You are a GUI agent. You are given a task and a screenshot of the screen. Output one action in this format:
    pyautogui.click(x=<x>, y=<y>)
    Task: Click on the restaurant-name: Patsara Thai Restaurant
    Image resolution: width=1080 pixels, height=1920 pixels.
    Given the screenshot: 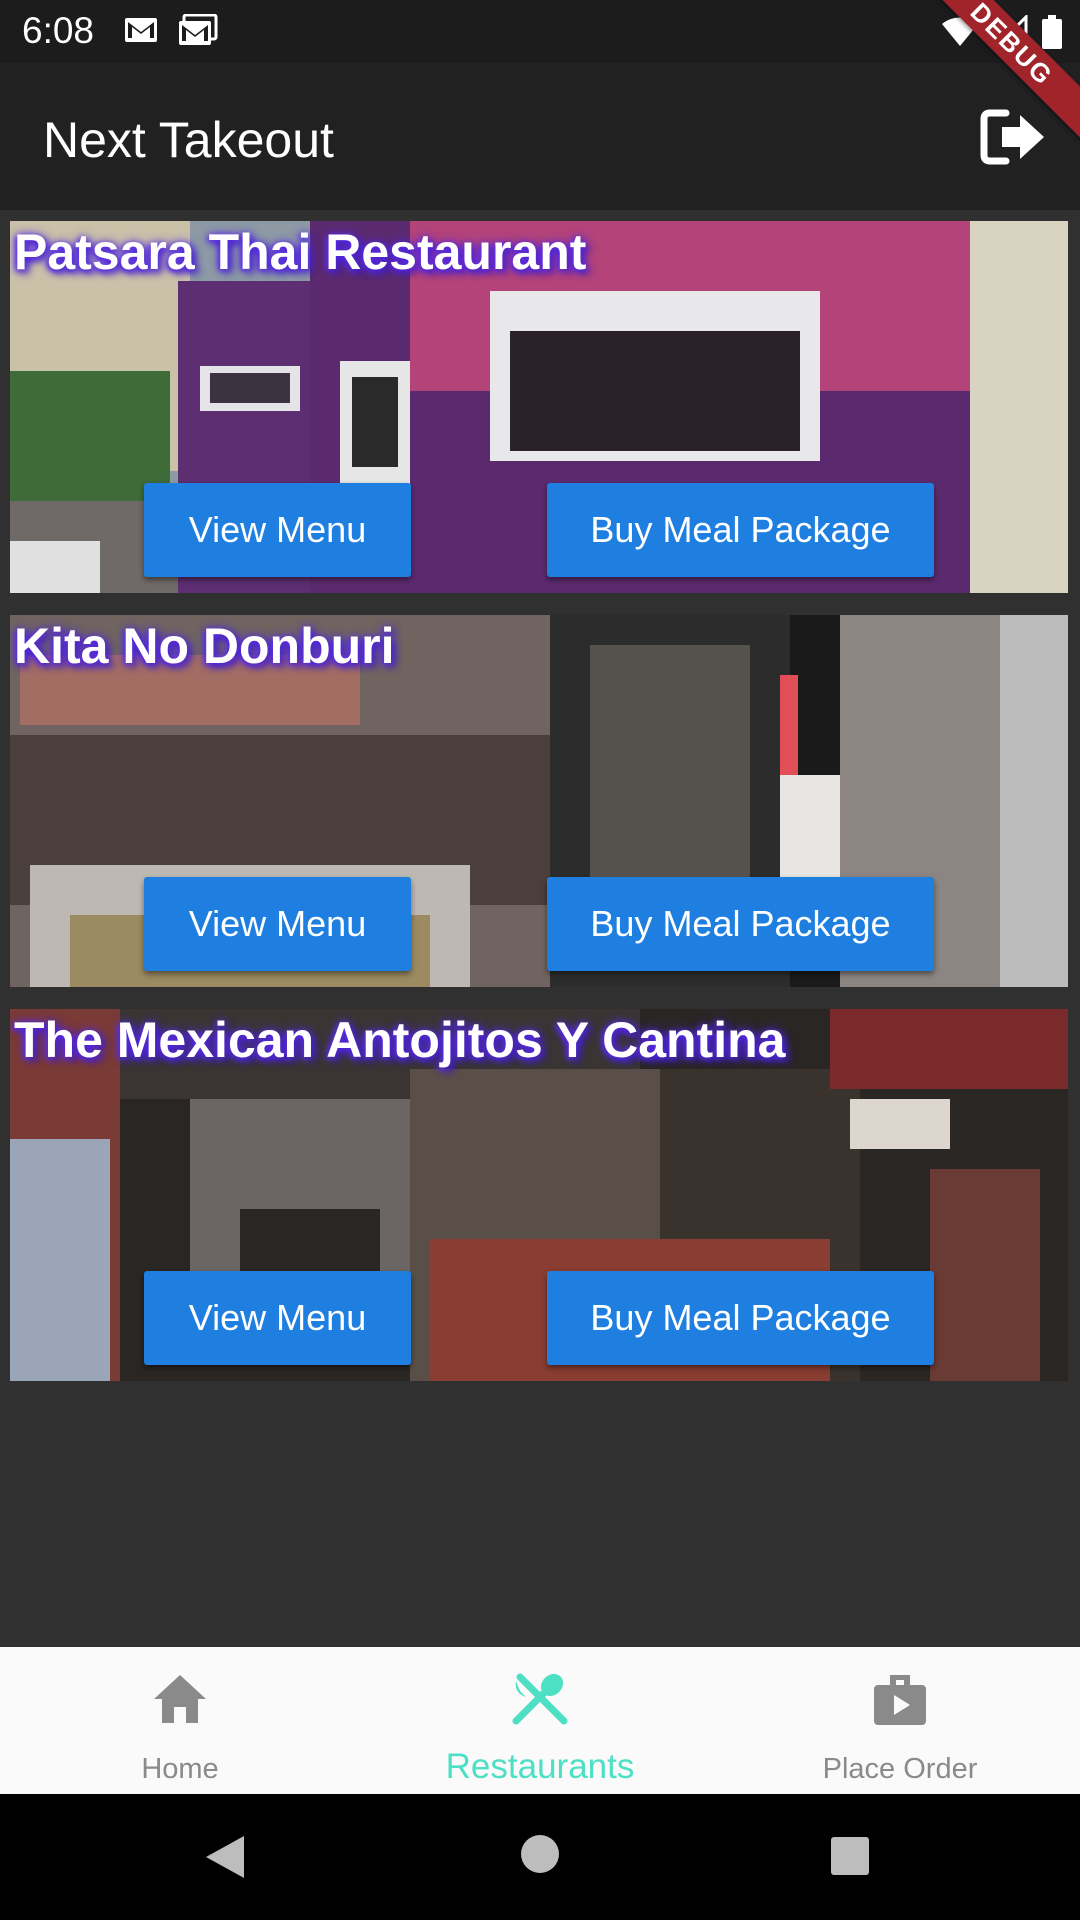 What is the action you would take?
    pyautogui.click(x=300, y=252)
    